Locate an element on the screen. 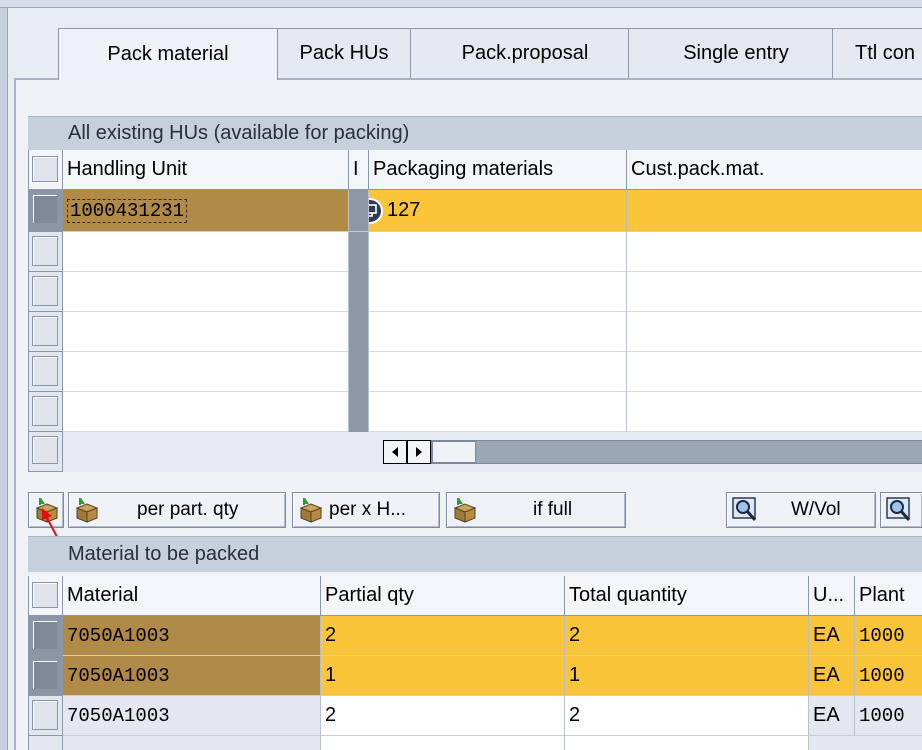 This screenshot has width=922, height=750. material-col-total-quantity: Total quantity is located at coordinates (687, 596).